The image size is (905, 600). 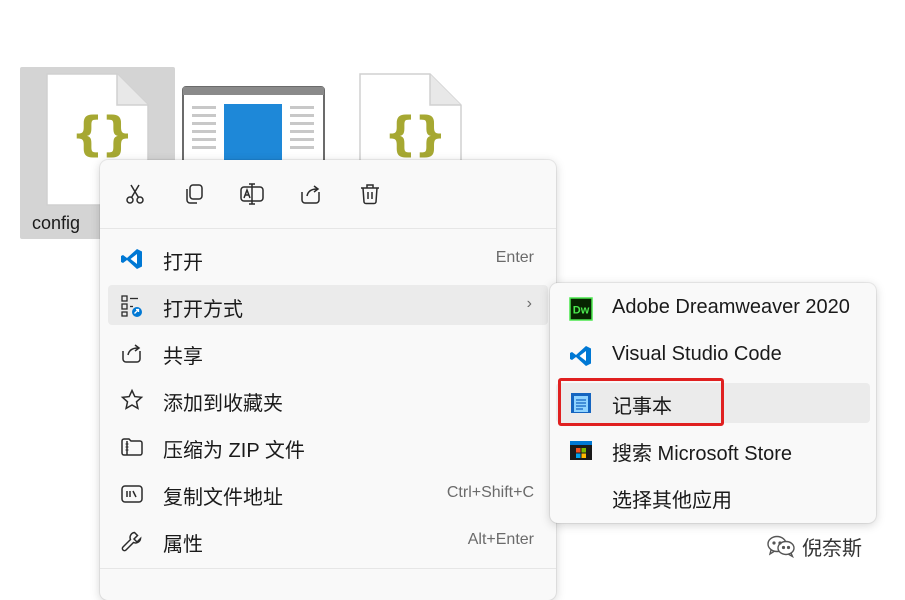 What do you see at coordinates (500, 539) in the screenshot?
I see `menu-item-shortcut: Alt+Enter` at bounding box center [500, 539].